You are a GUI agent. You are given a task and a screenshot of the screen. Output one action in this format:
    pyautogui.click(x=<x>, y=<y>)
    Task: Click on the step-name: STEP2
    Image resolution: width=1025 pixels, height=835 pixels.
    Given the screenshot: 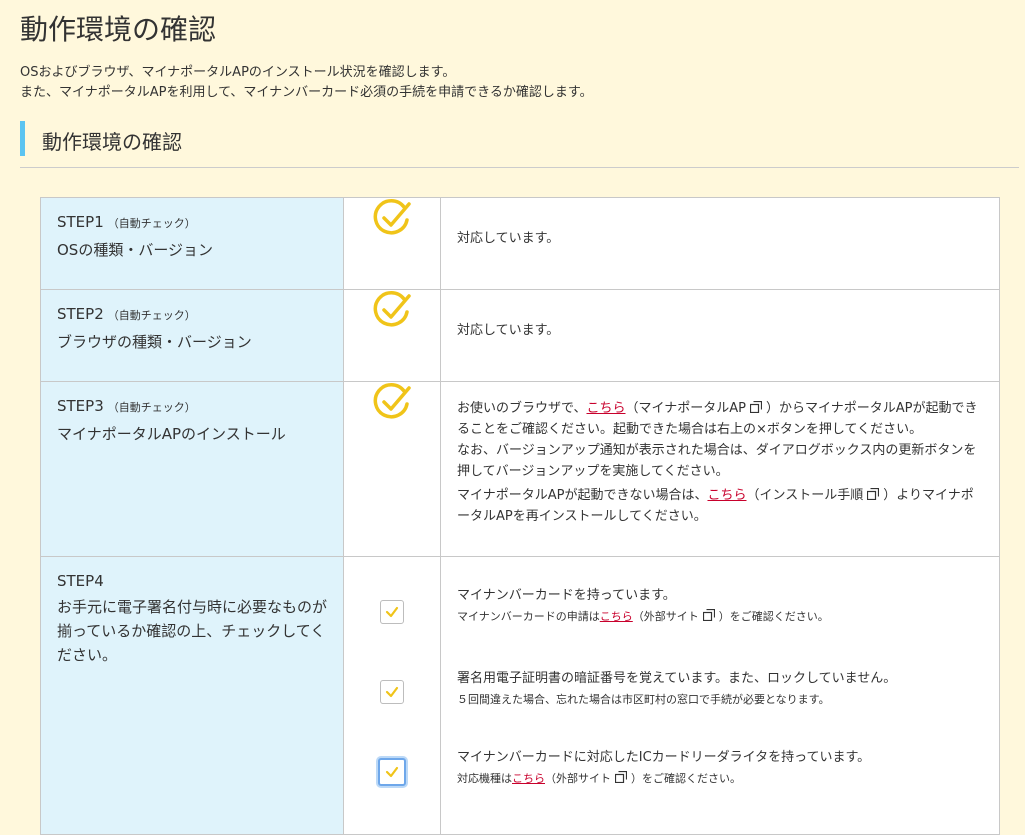 What is the action you would take?
    pyautogui.click(x=80, y=314)
    